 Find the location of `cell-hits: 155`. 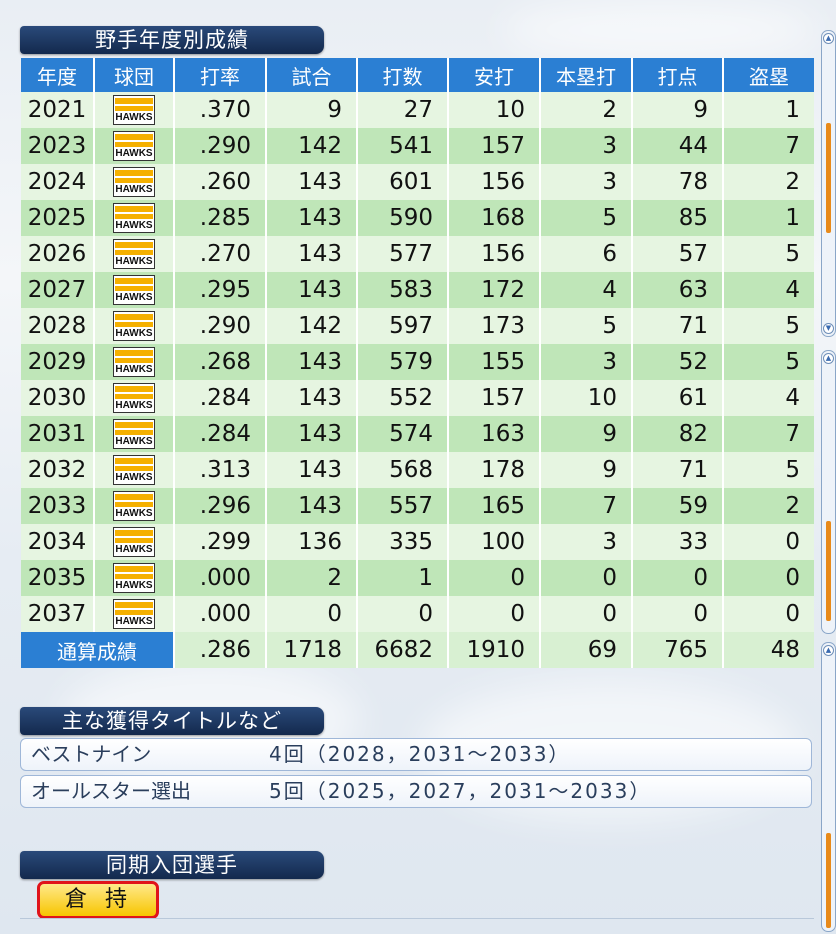

cell-hits: 155 is located at coordinates (494, 362).